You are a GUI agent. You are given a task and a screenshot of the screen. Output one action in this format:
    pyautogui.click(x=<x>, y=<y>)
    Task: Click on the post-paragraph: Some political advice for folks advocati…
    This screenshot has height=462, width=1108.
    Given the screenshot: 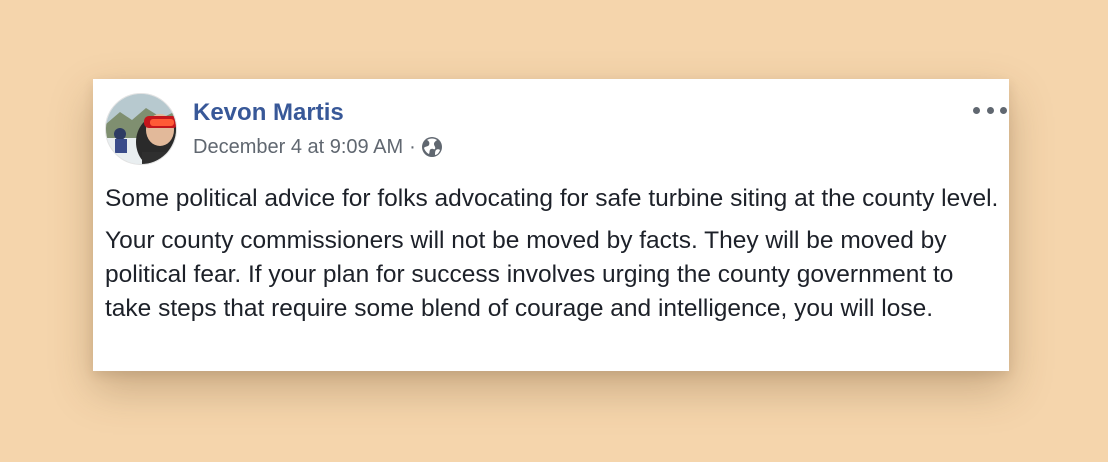 What is the action you would take?
    pyautogui.click(x=552, y=198)
    